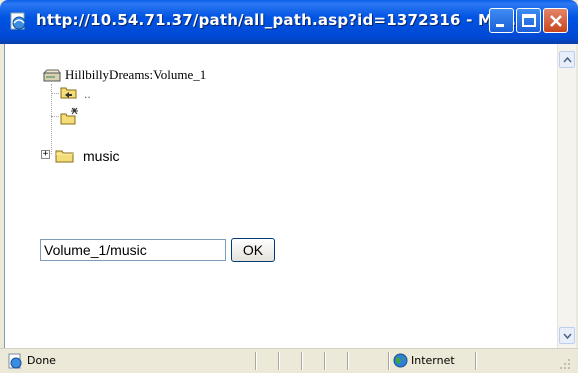 This screenshot has height=373, width=578. What do you see at coordinates (565, 365) in the screenshot?
I see `resize-grip-icon` at bounding box center [565, 365].